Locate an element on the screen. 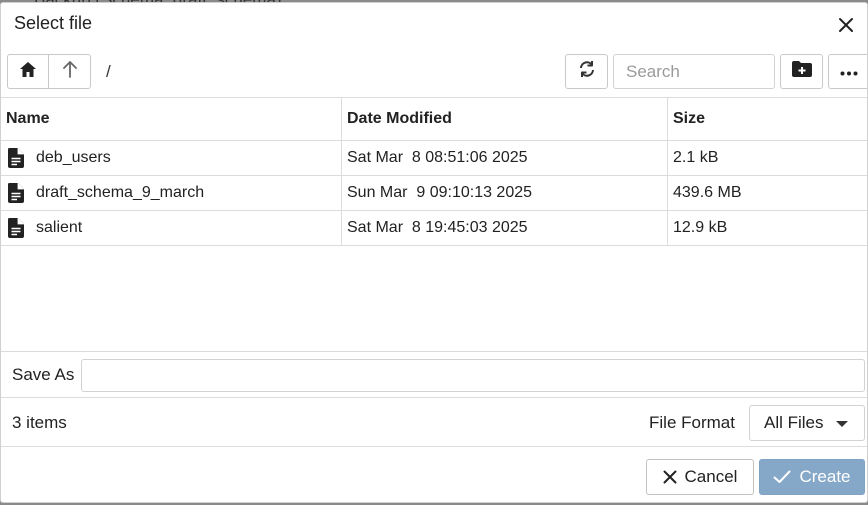 The height and width of the screenshot is (505, 868). file-name: draft_schema_9_march is located at coordinates (120, 192).